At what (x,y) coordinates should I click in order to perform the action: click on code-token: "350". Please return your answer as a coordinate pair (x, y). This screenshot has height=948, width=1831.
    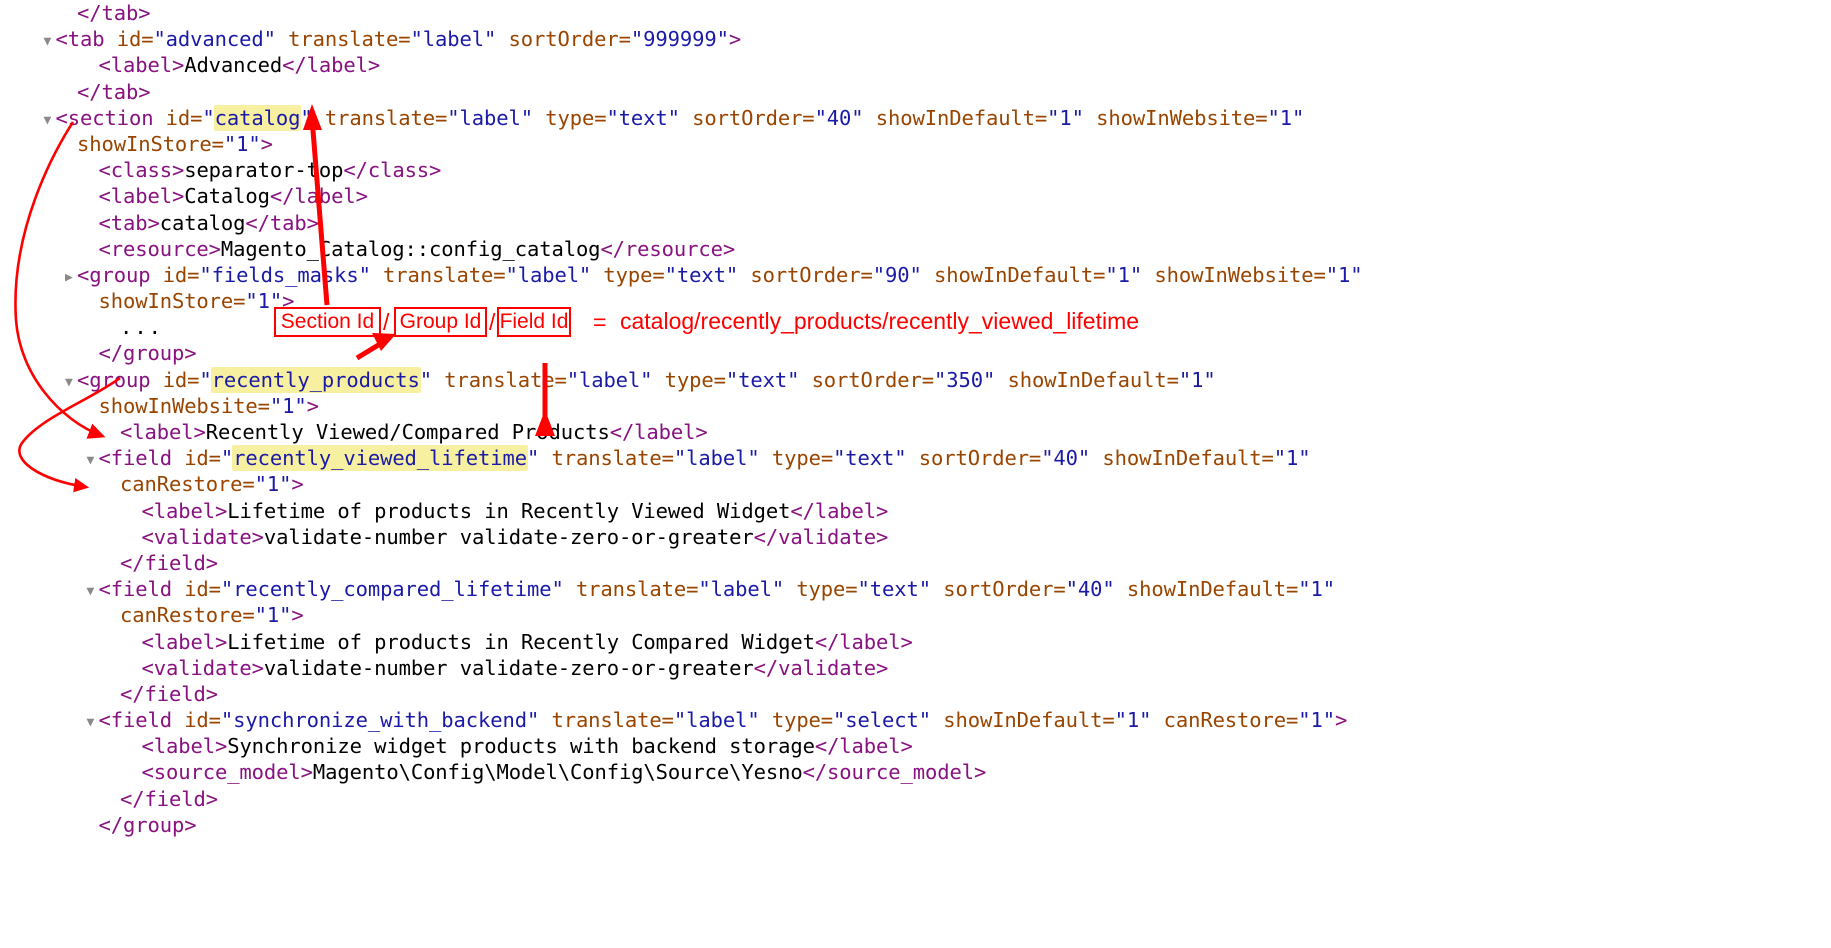
    Looking at the image, I should click on (965, 379).